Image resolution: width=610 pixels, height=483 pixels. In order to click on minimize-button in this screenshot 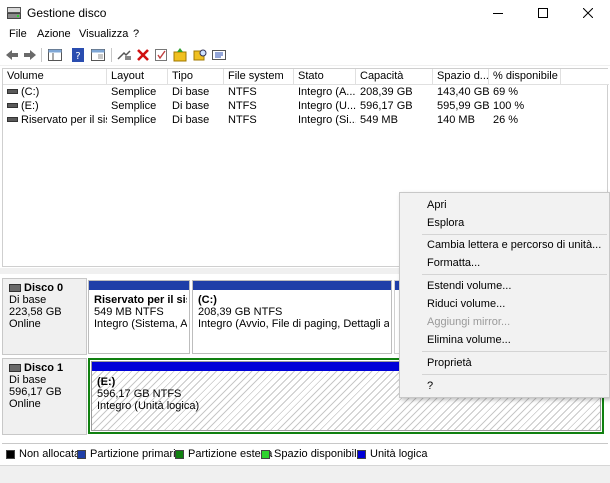, I will do `click(497, 13)`.